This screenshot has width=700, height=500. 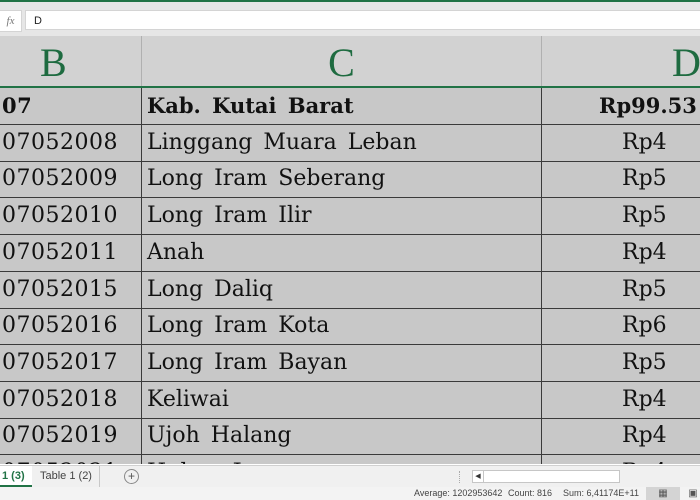 I want to click on cell-amount: Rp99.53, so click(x=621, y=106).